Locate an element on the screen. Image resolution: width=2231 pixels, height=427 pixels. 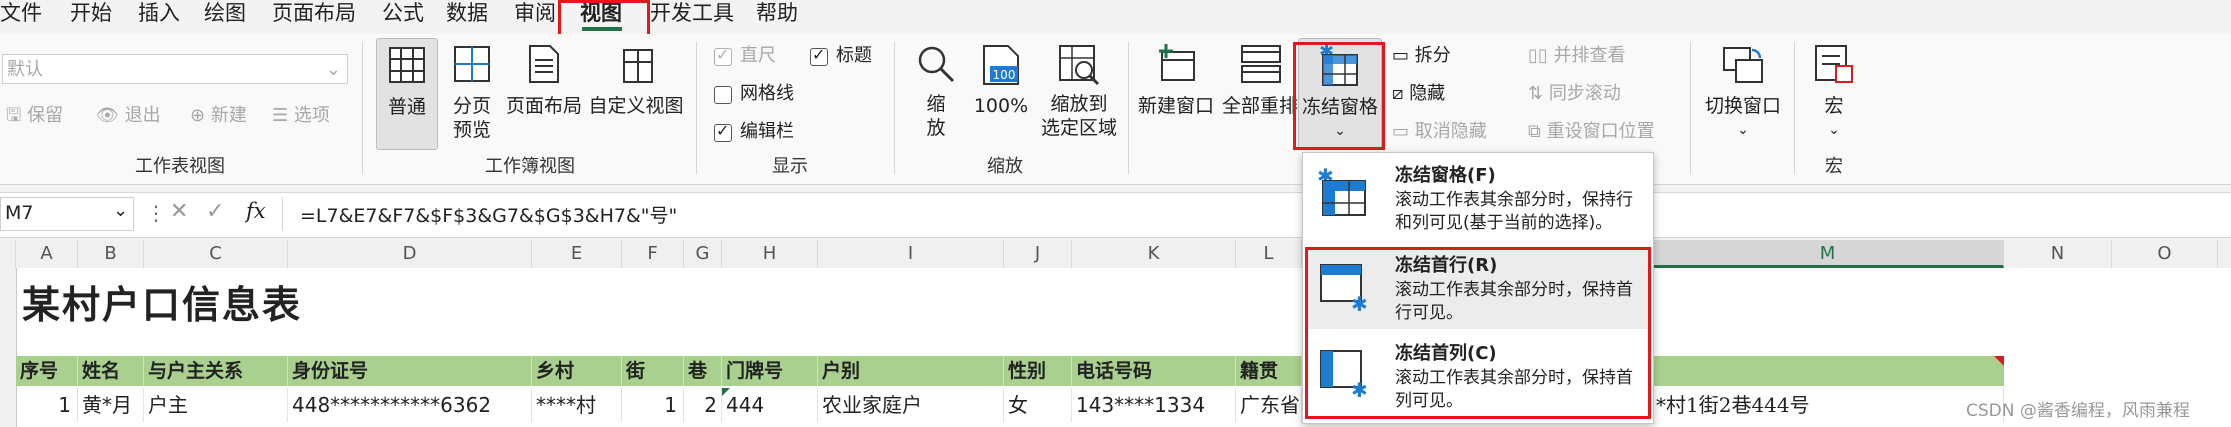
page-layout-button: 页面布局 is located at coordinates (544, 93).